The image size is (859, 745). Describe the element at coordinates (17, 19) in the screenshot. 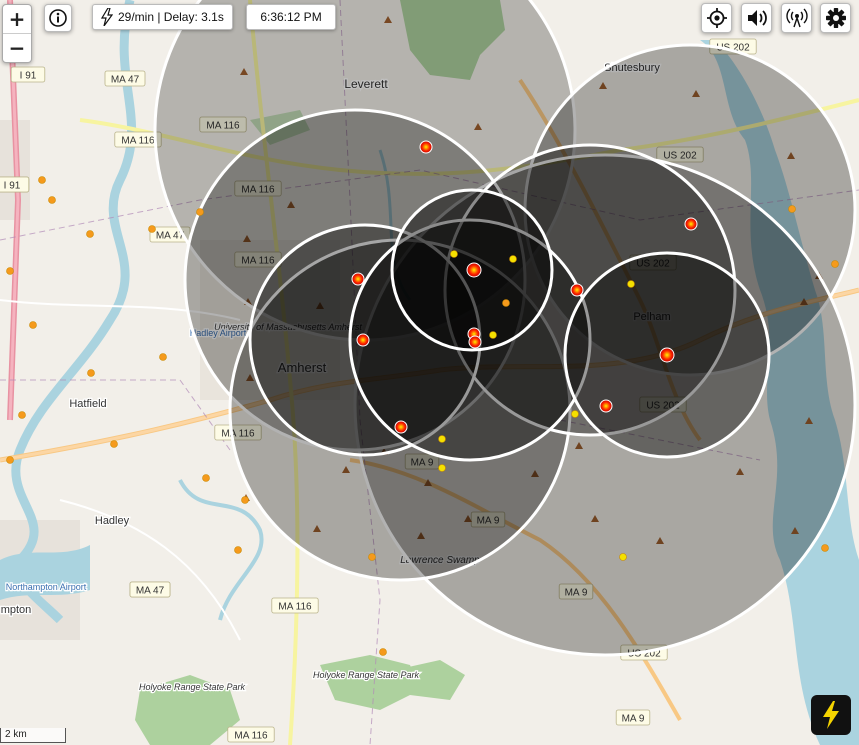

I see `zoom-in-button: +` at that location.